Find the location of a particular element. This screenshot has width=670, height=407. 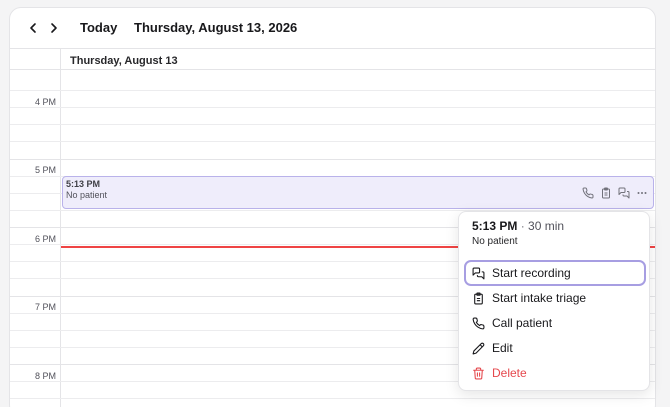

next-day-button is located at coordinates (54, 28).